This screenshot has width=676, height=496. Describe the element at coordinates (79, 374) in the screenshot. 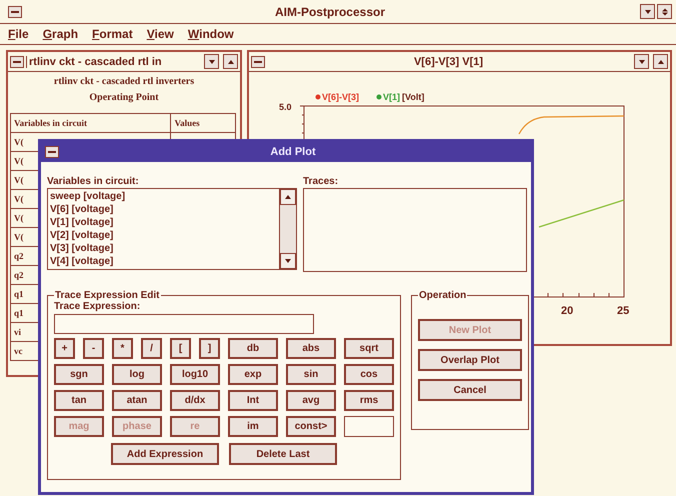

I see `button: sgn` at that location.